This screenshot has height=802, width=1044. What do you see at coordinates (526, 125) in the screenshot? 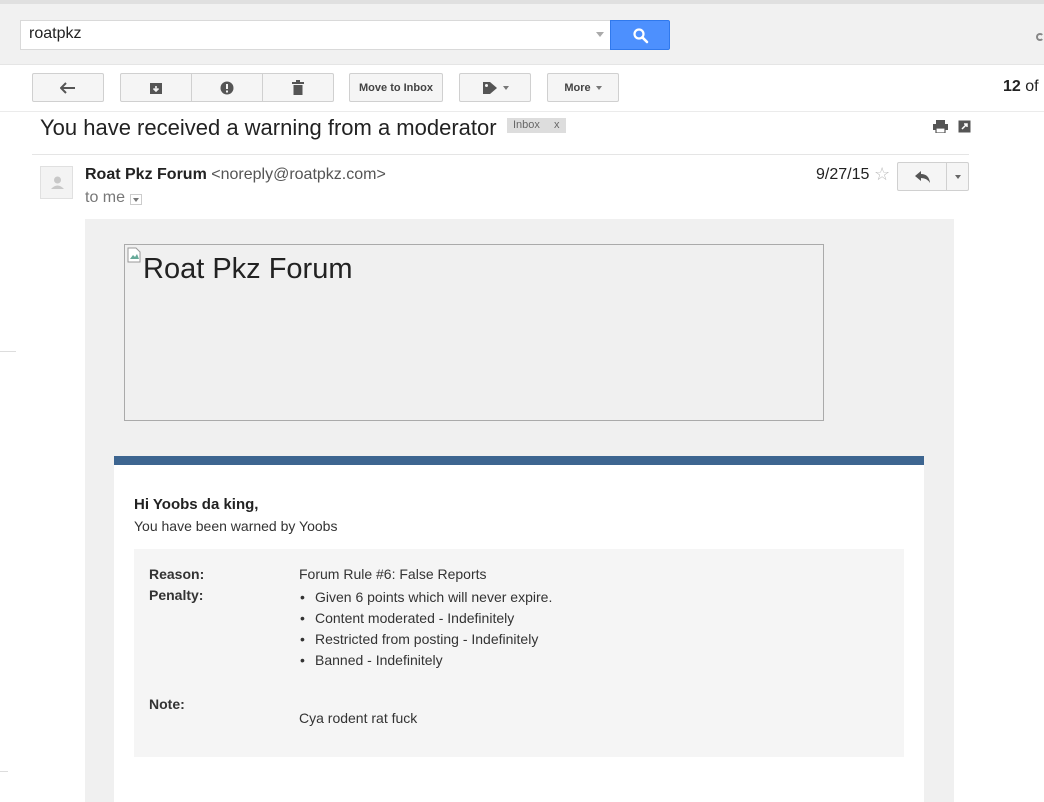
I see `label-chip-text: Inbox` at bounding box center [526, 125].